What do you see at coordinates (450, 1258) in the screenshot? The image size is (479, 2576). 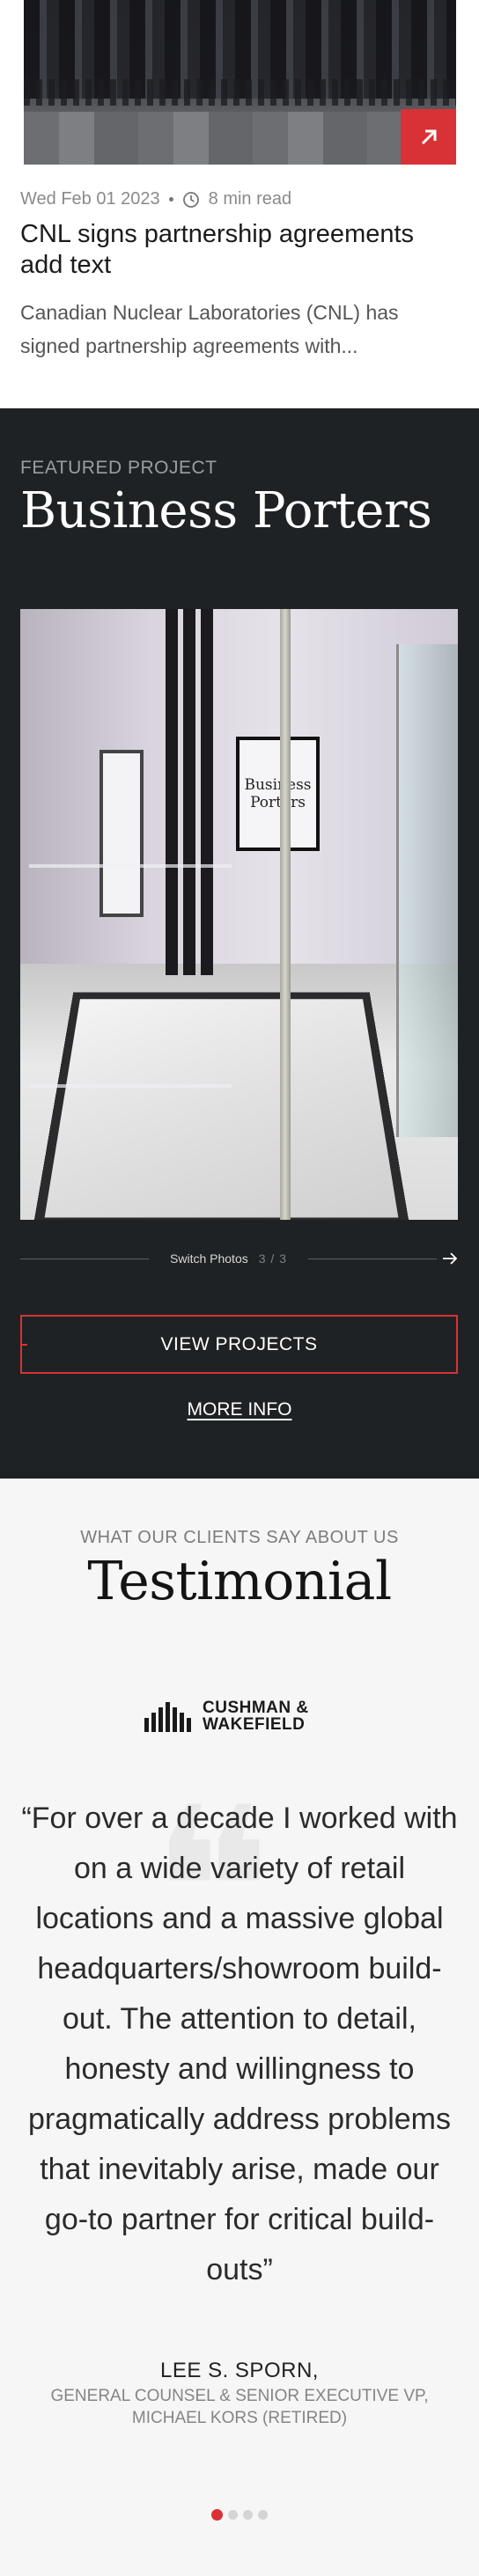 I see `arrow-right-icon` at bounding box center [450, 1258].